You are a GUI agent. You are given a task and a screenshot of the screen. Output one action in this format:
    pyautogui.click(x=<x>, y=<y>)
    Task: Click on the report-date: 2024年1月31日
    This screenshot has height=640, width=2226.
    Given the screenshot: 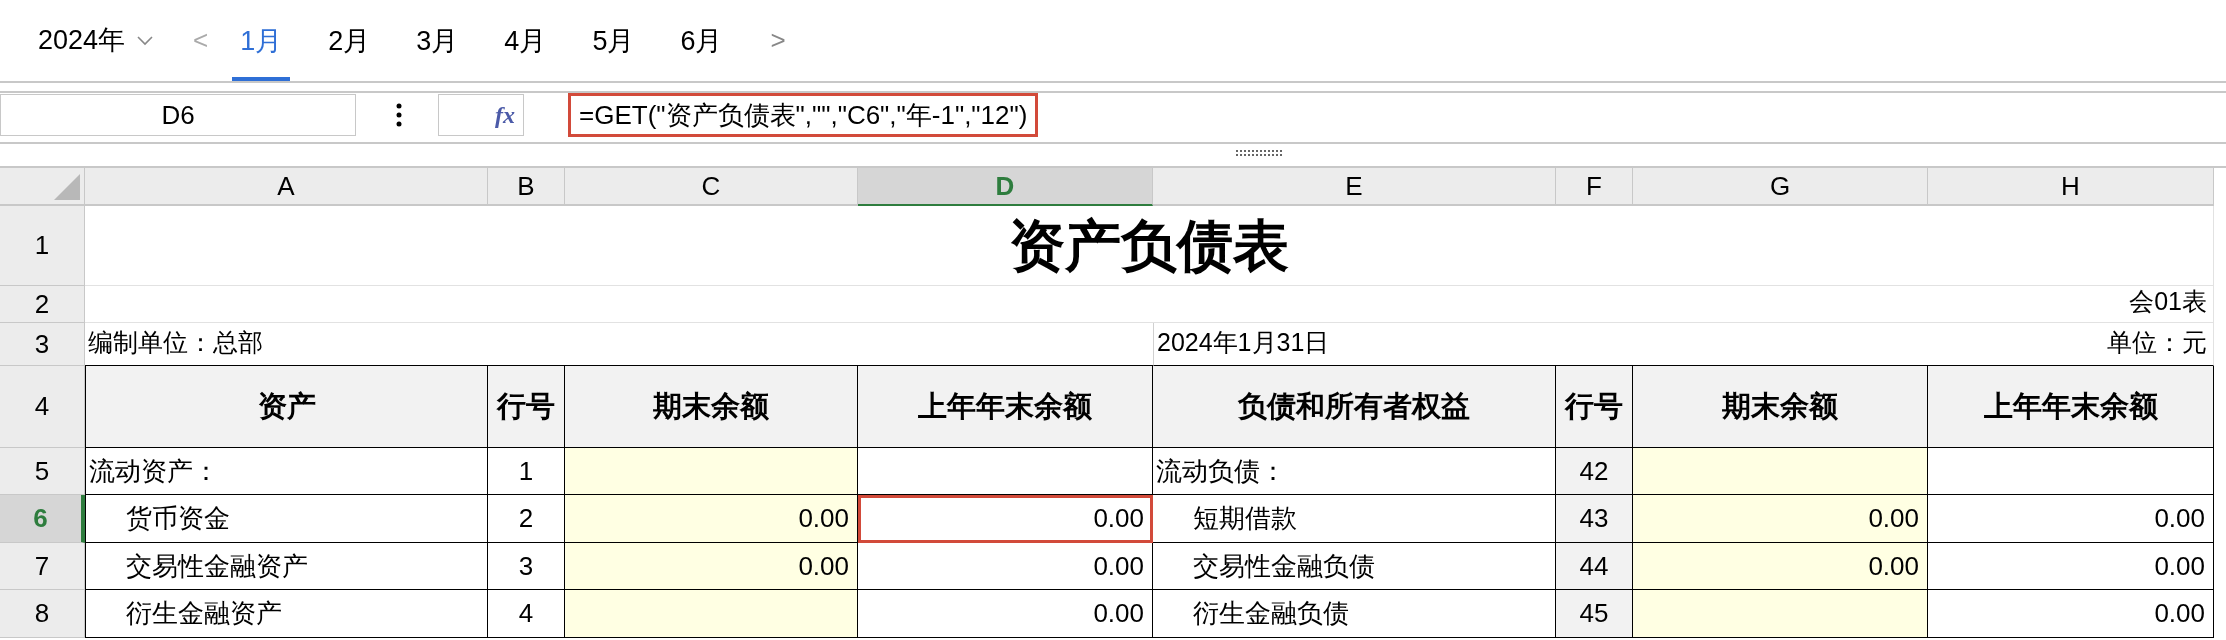 What is the action you would take?
    pyautogui.click(x=1243, y=342)
    